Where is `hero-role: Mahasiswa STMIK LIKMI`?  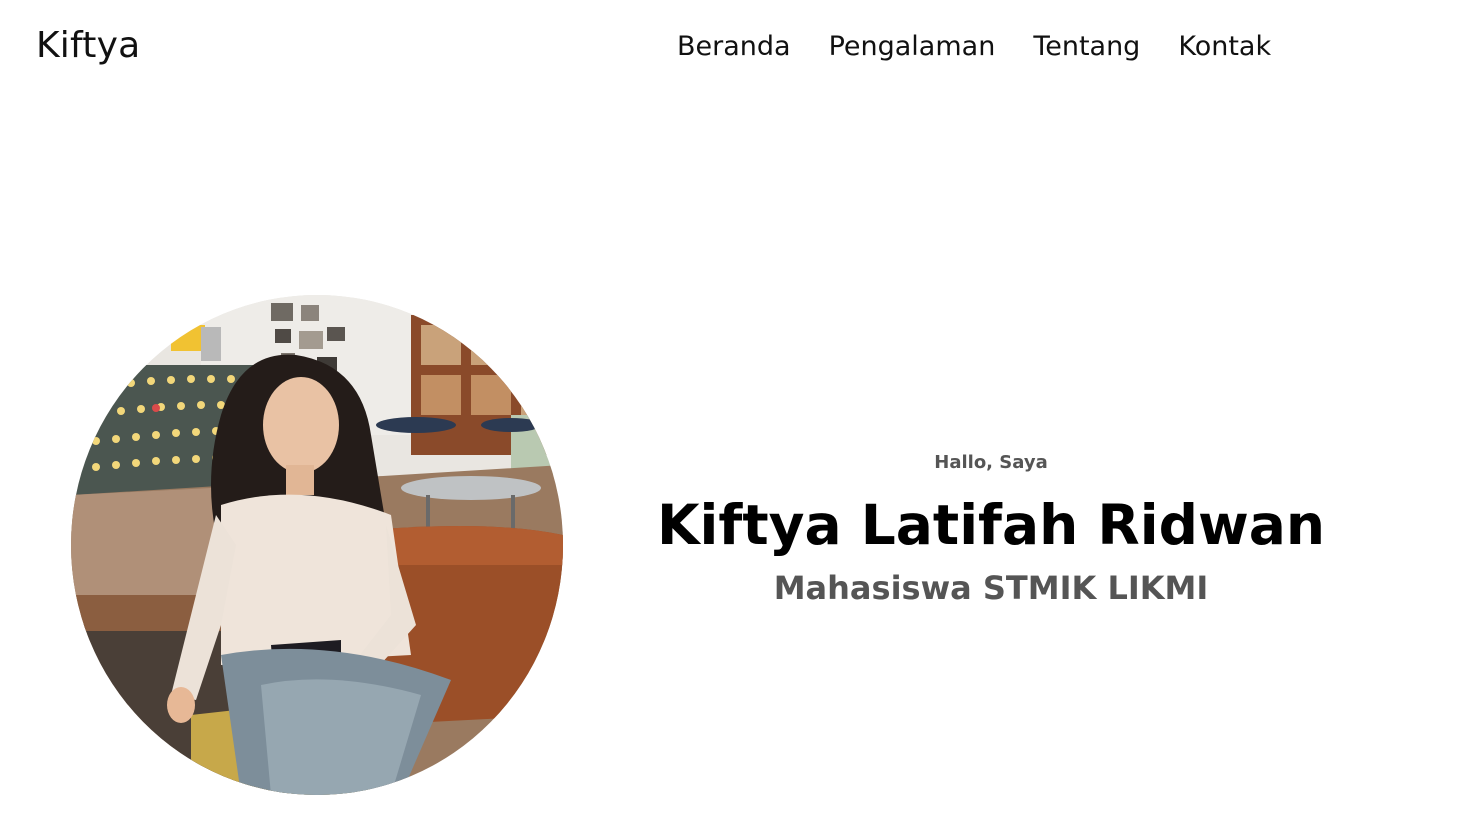
hero-role: Mahasiswa STMIK LIKMI is located at coordinates (991, 588).